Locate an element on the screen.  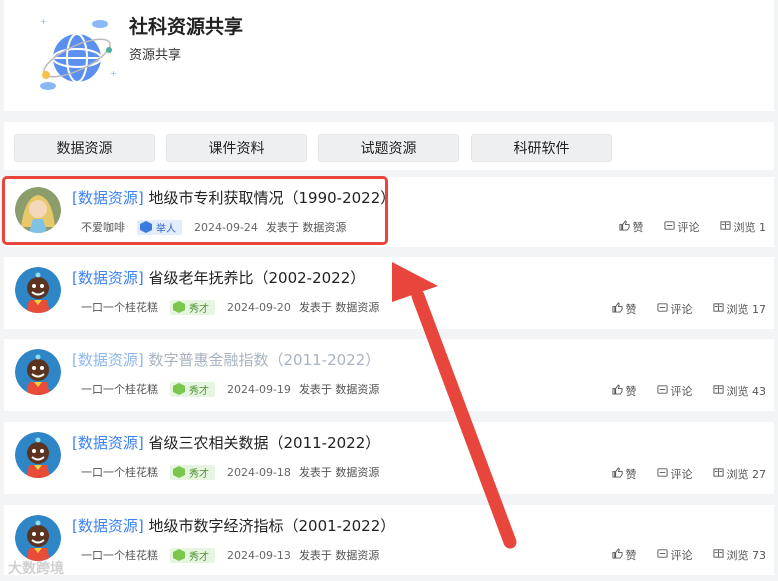
post-author: 不爱咖啡 is located at coordinates (103, 227).